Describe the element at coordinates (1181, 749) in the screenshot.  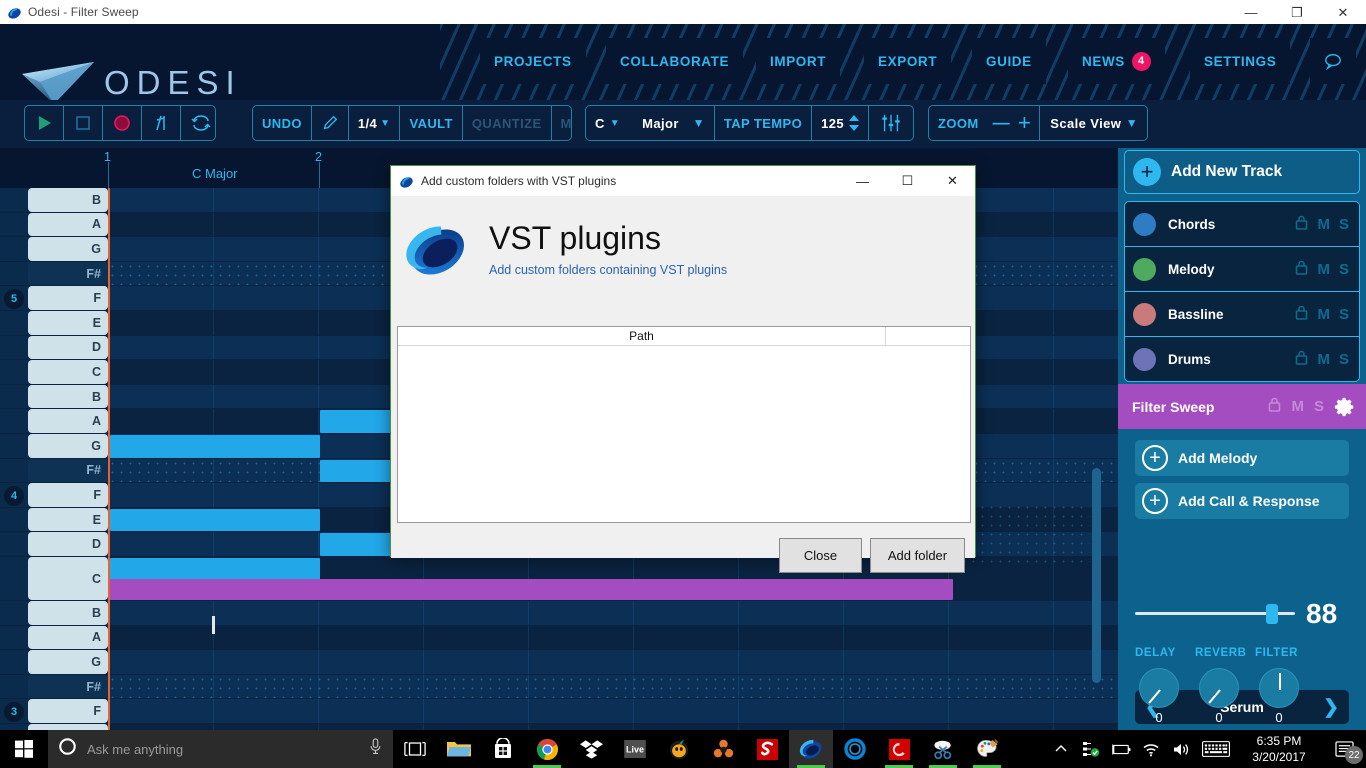
I see `volume-icon` at that location.